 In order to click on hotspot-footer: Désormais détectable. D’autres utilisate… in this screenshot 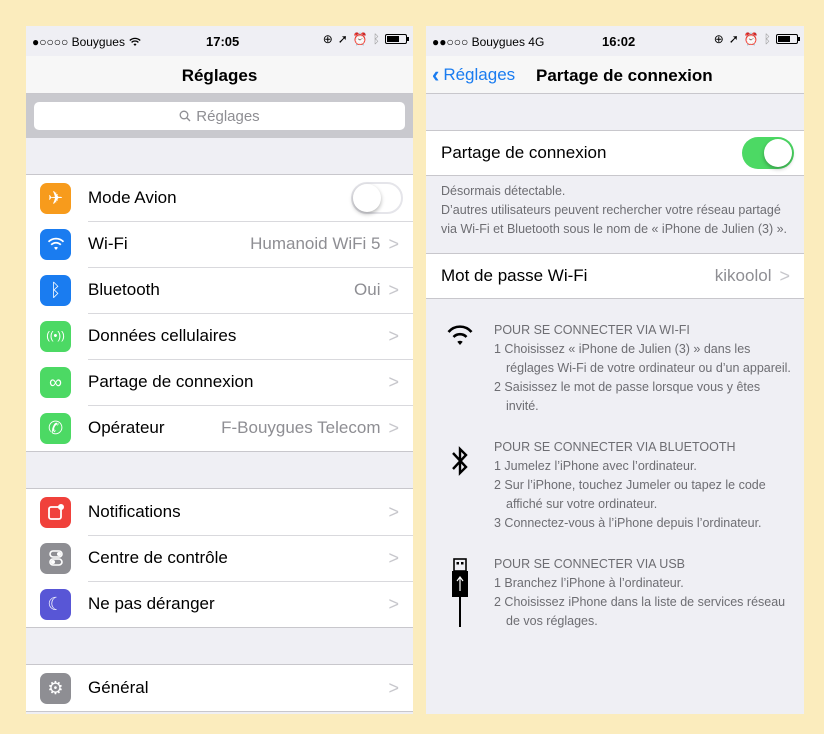, I will do `click(615, 207)`.